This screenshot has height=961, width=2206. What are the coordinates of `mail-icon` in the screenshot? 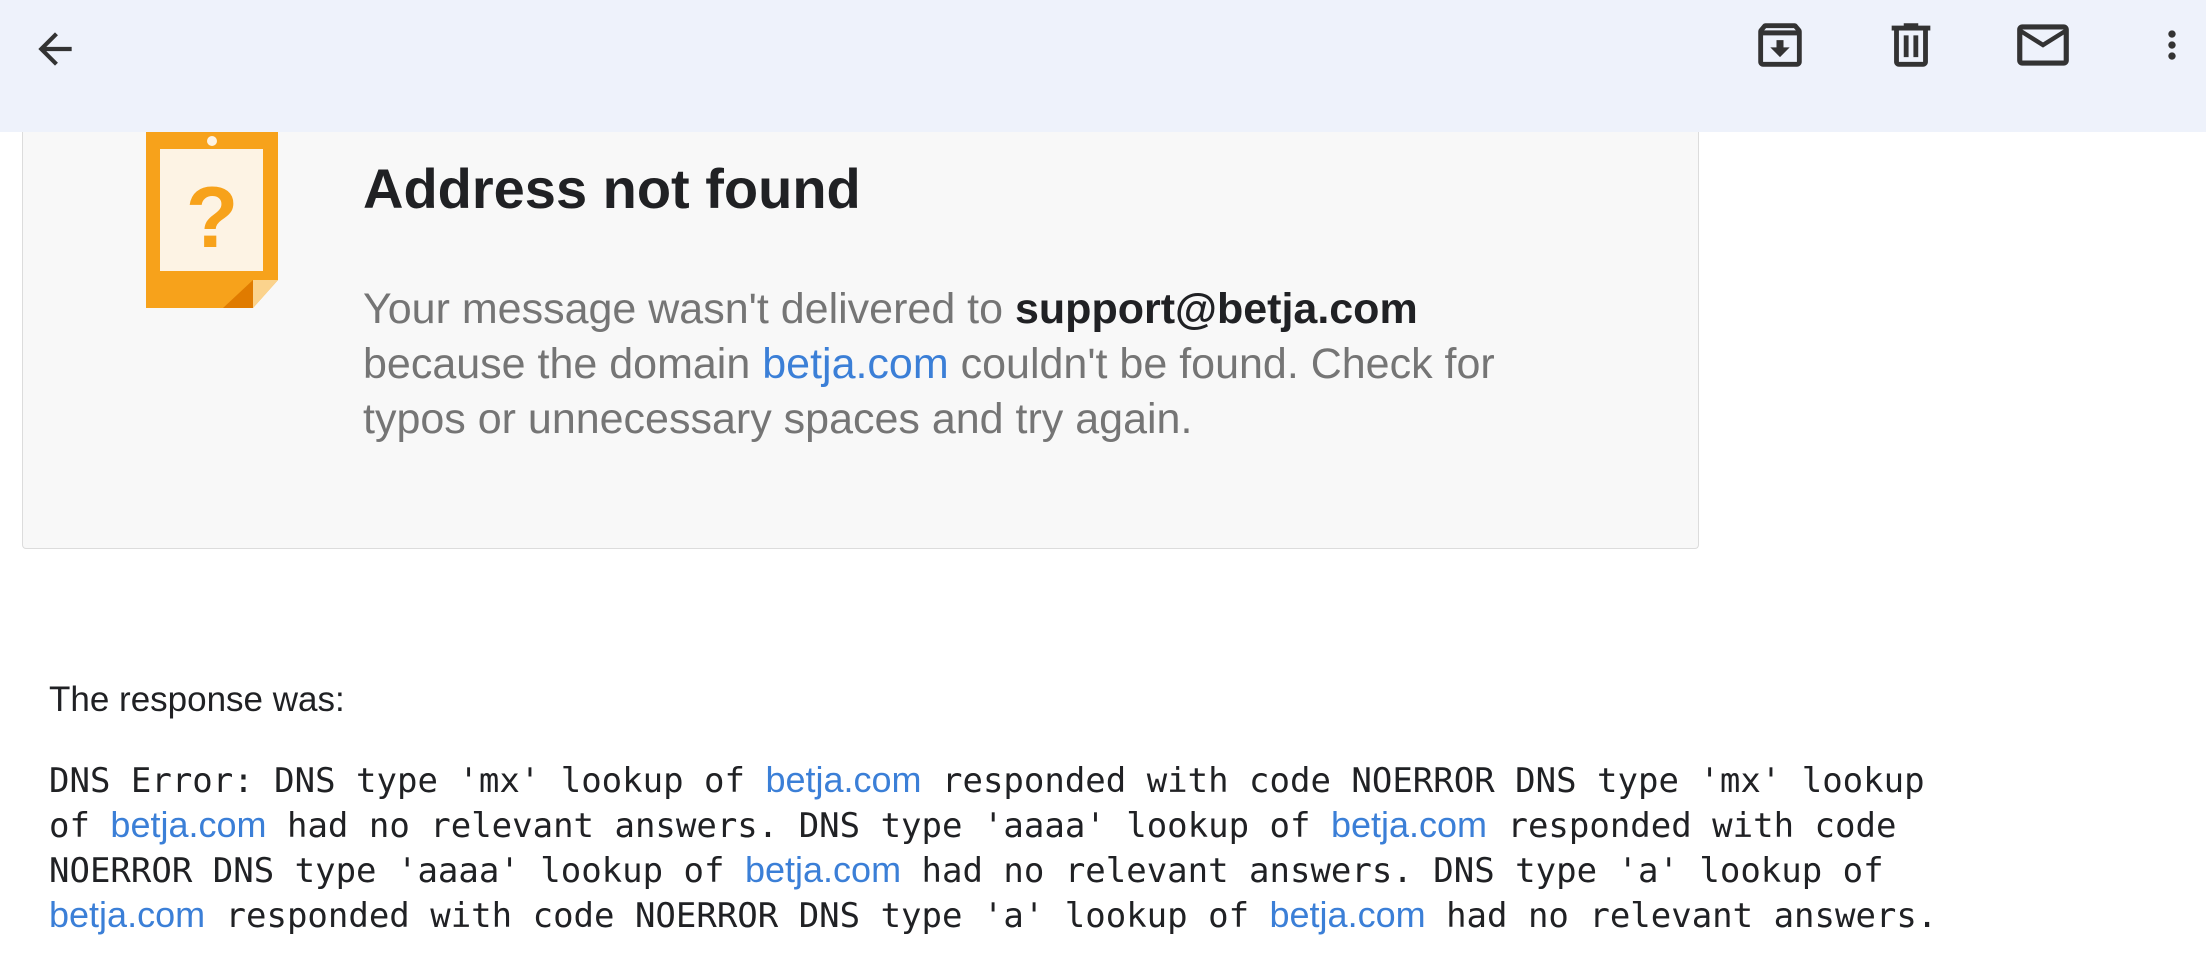 It's located at (2043, 45).